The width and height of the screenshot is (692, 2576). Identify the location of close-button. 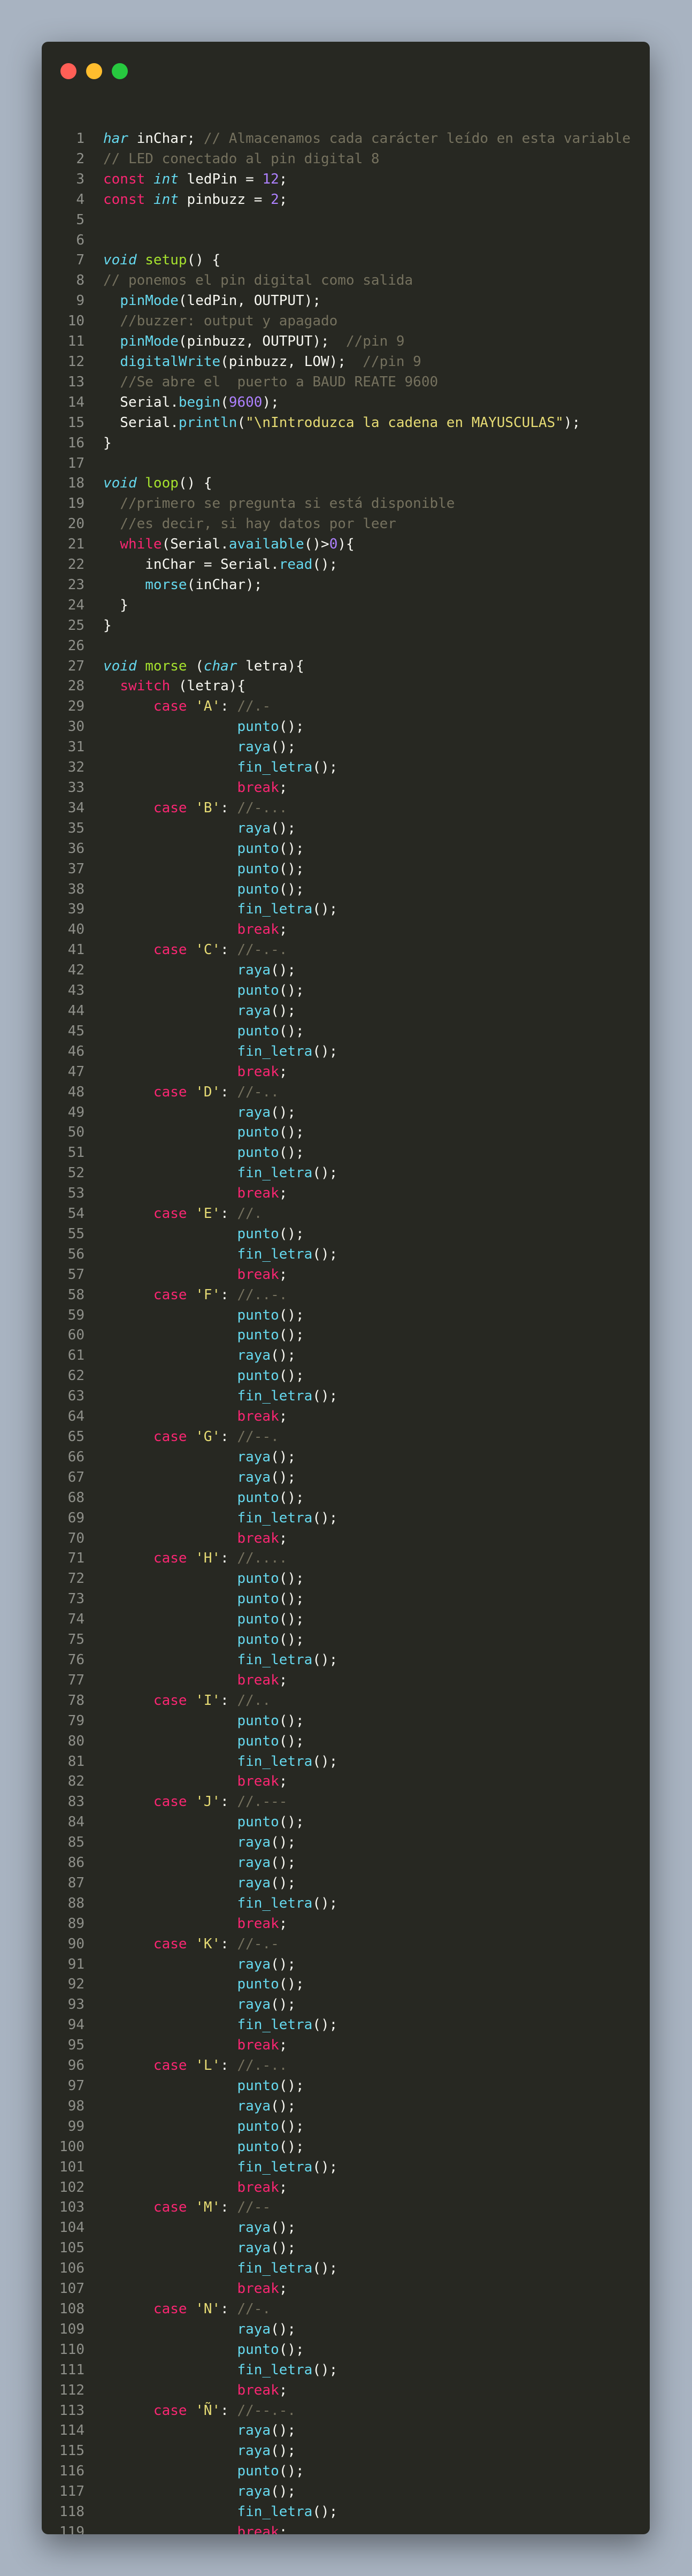
(68, 71).